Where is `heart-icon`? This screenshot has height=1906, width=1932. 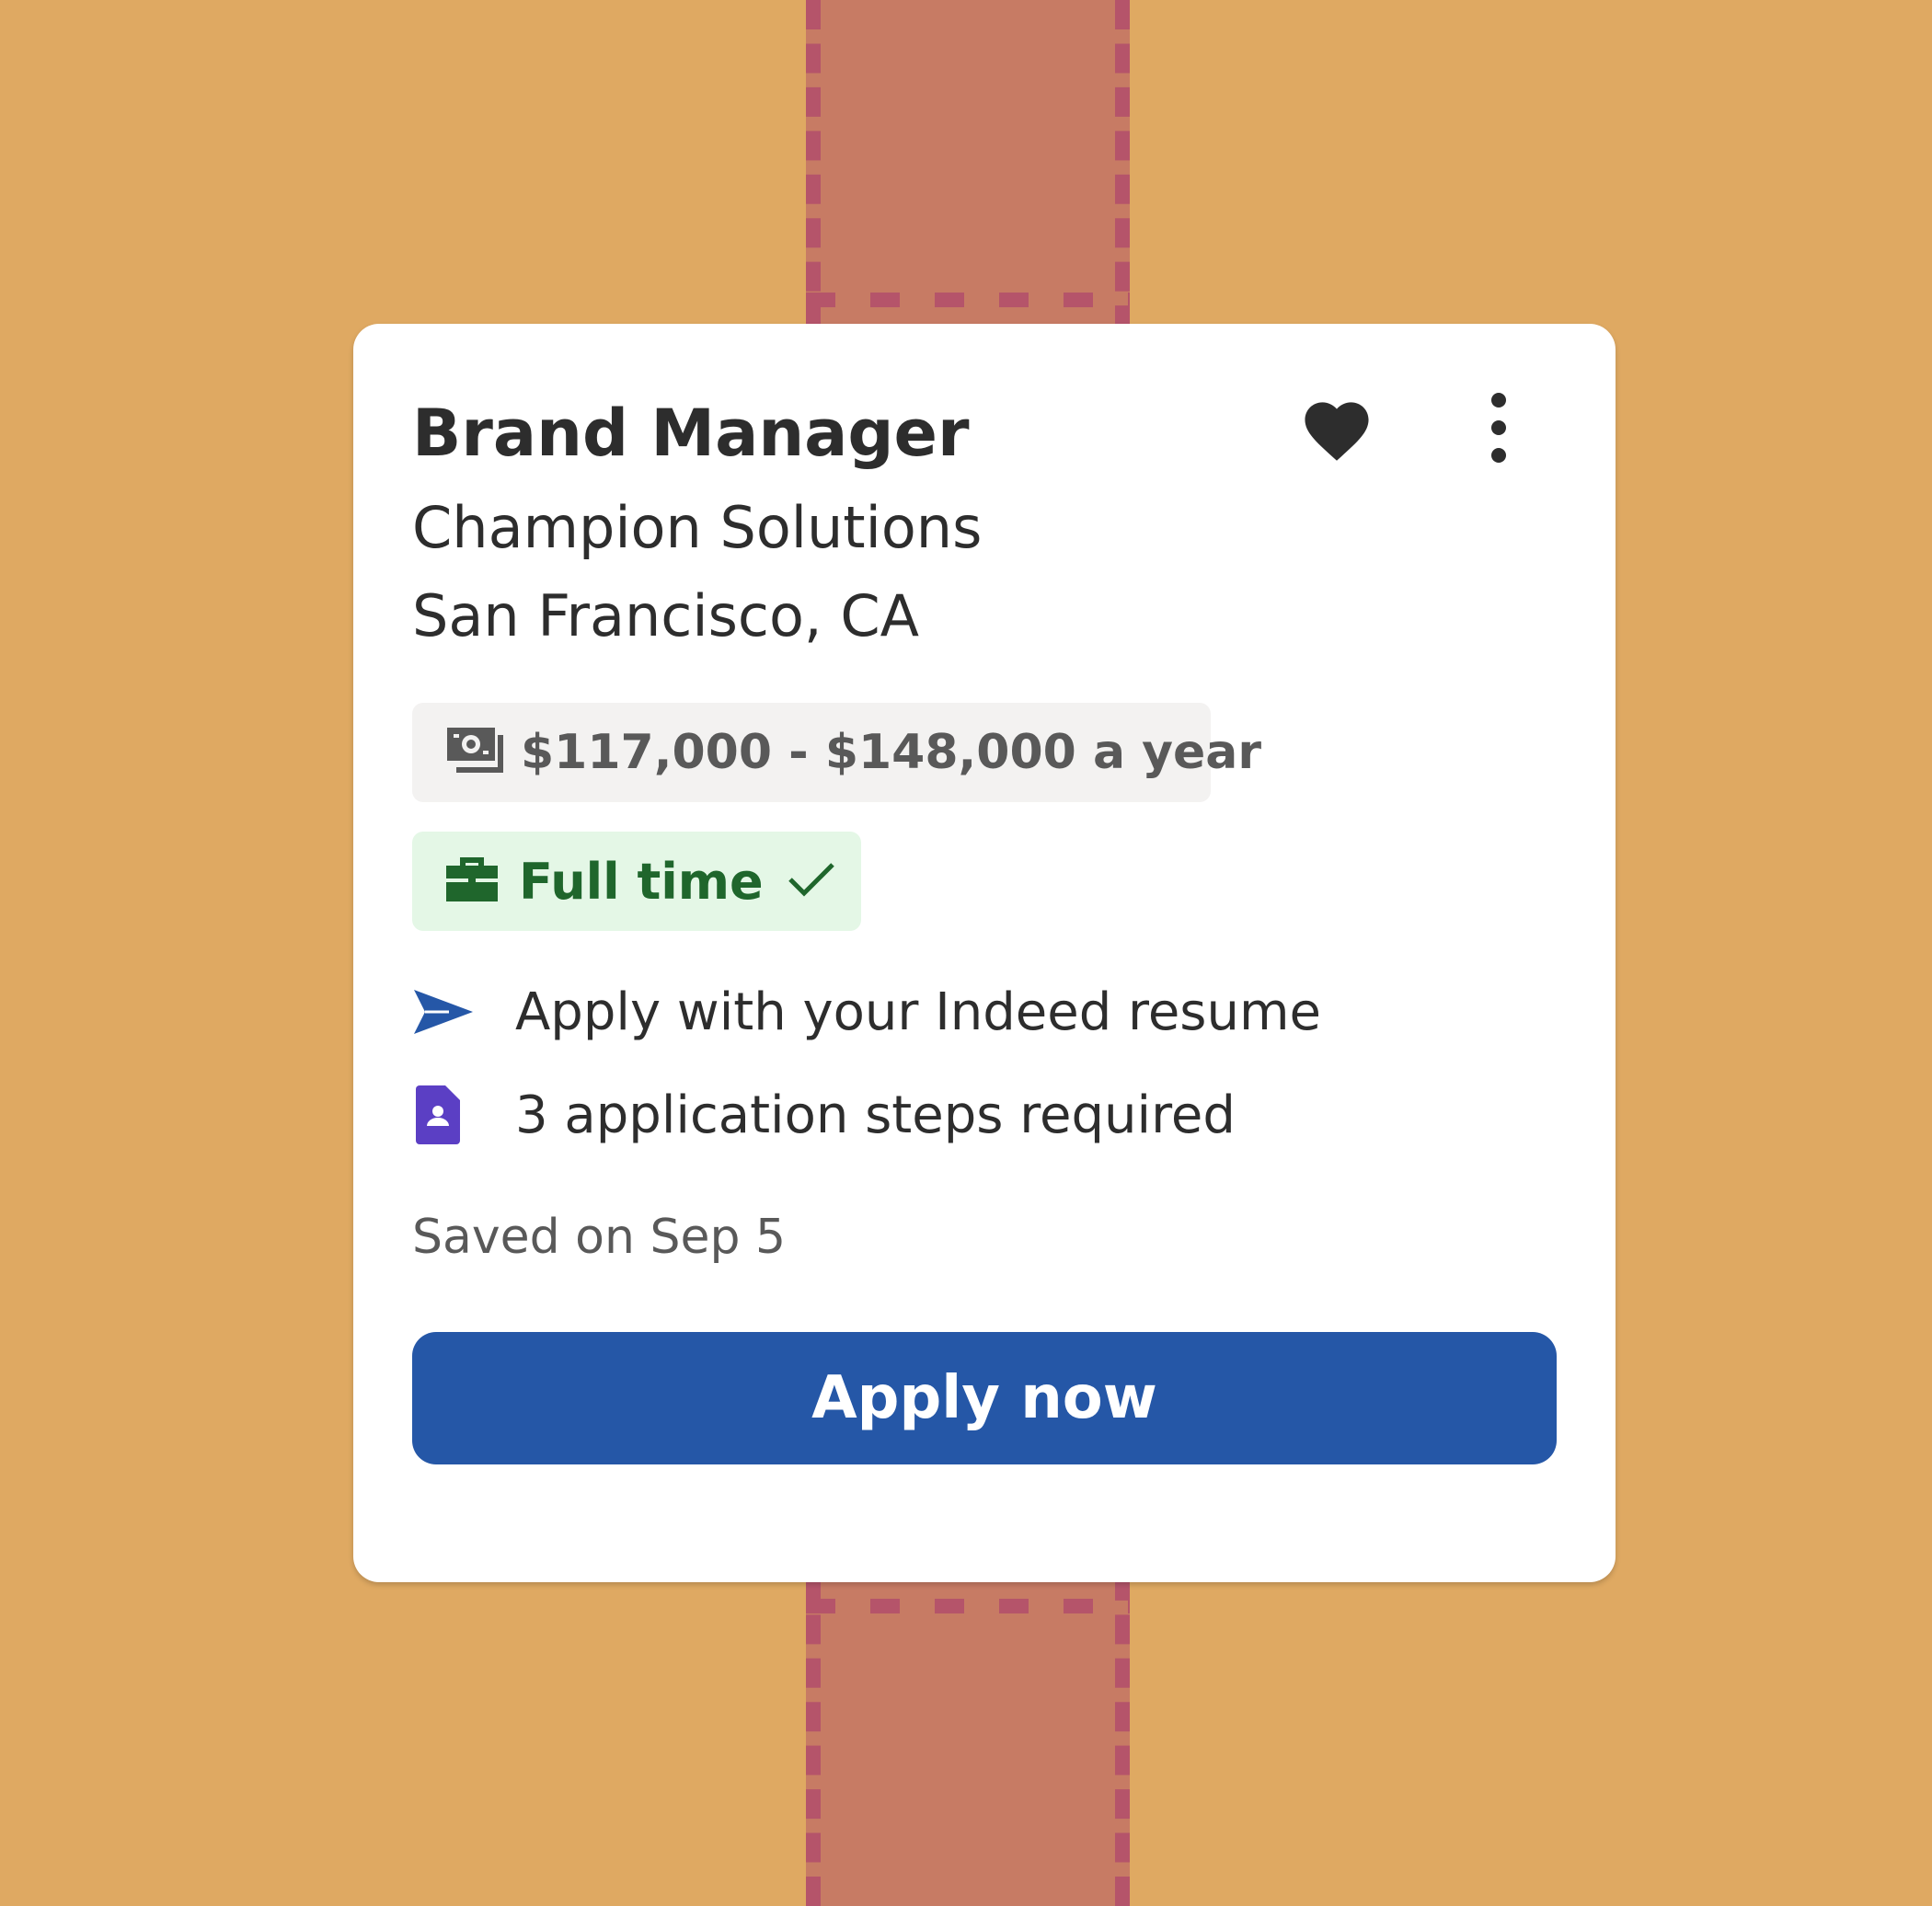
heart-icon is located at coordinates (1336, 429).